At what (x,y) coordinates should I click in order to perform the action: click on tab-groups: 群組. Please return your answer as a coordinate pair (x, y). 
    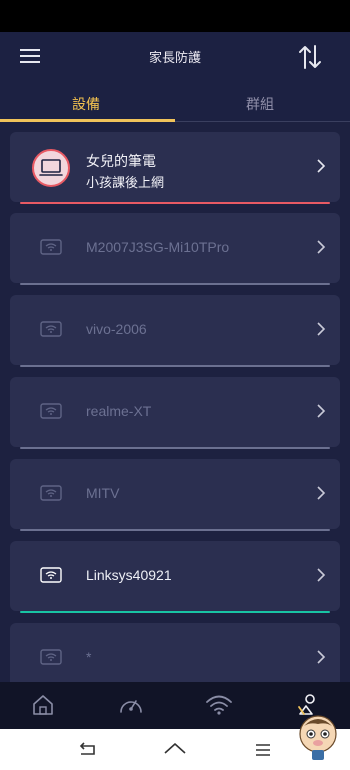
    Looking at the image, I should click on (260, 104).